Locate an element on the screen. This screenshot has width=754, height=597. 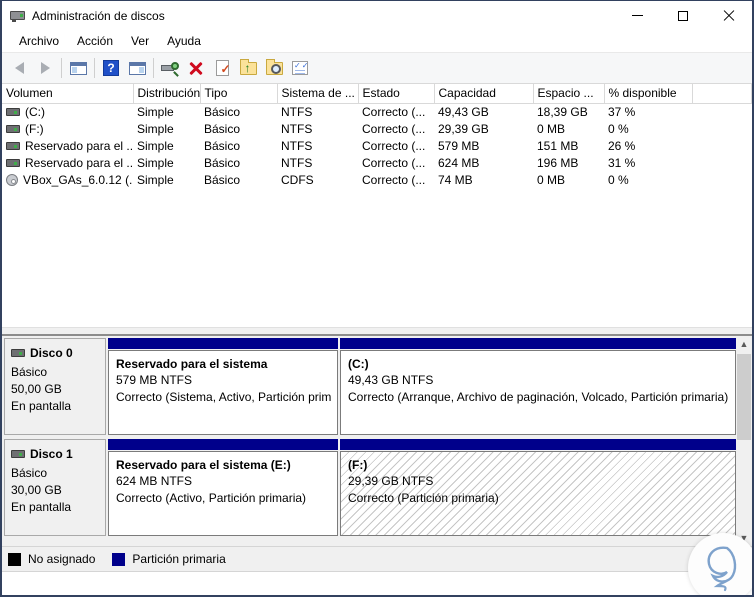
minimize-button is located at coordinates (637, 15).